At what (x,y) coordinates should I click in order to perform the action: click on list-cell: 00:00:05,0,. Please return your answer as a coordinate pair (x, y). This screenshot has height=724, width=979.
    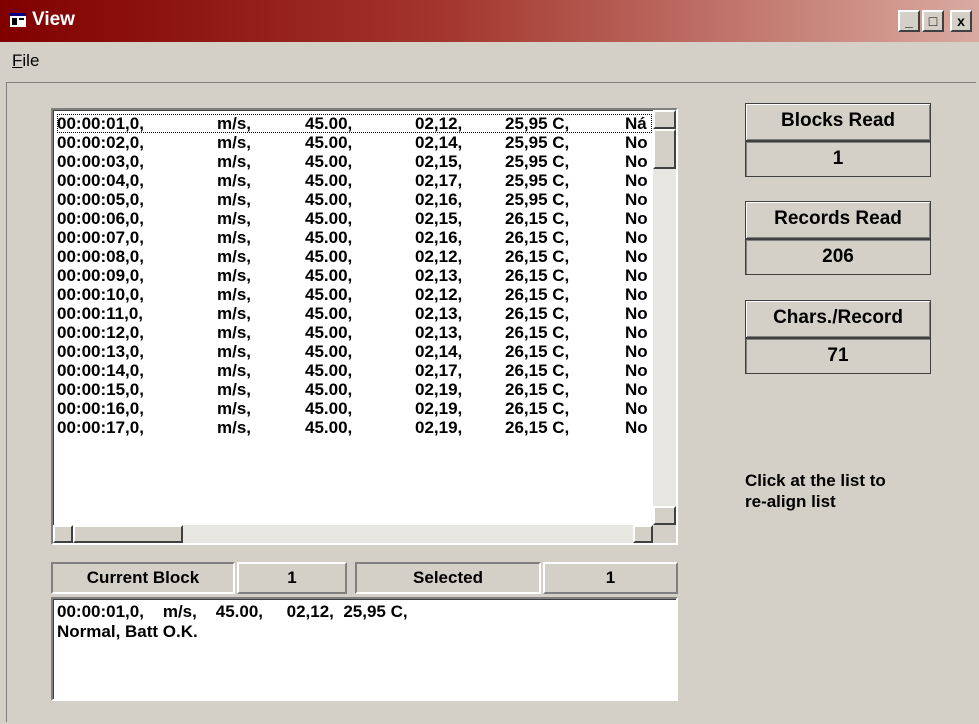
    Looking at the image, I should click on (100, 199).